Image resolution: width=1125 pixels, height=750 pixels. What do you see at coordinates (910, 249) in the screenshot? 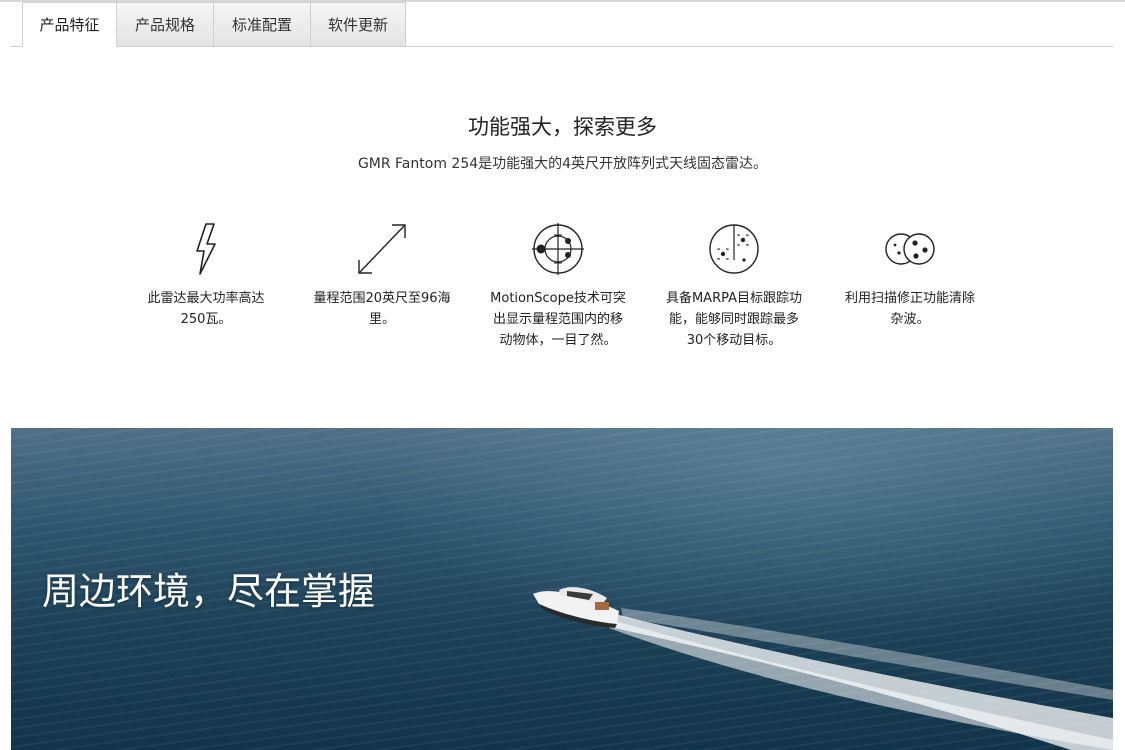
I see `clutter-circles-icon` at bounding box center [910, 249].